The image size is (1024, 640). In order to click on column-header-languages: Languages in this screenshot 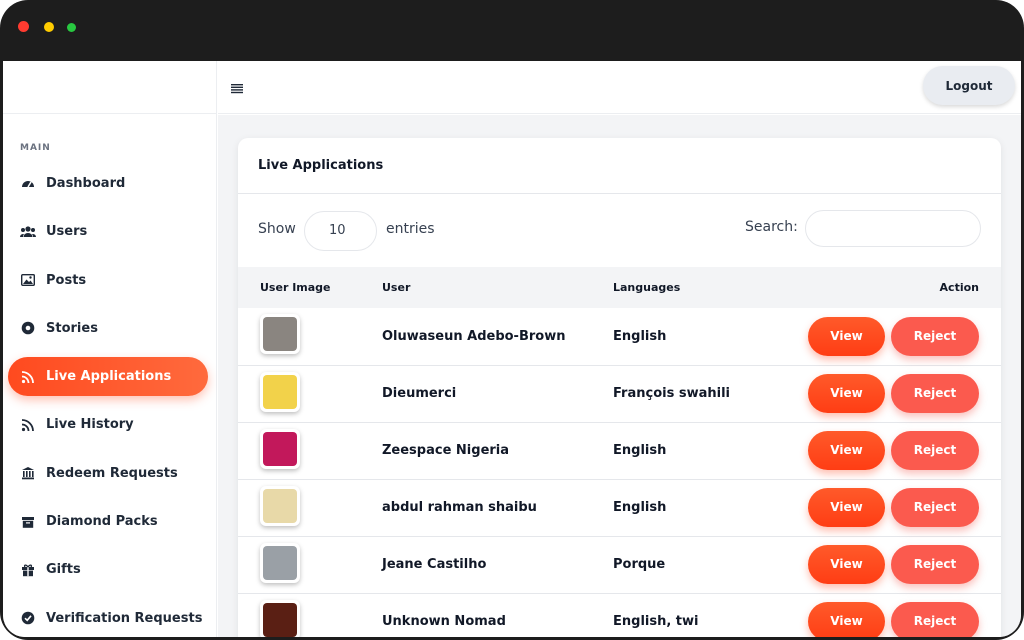, I will do `click(703, 287)`.